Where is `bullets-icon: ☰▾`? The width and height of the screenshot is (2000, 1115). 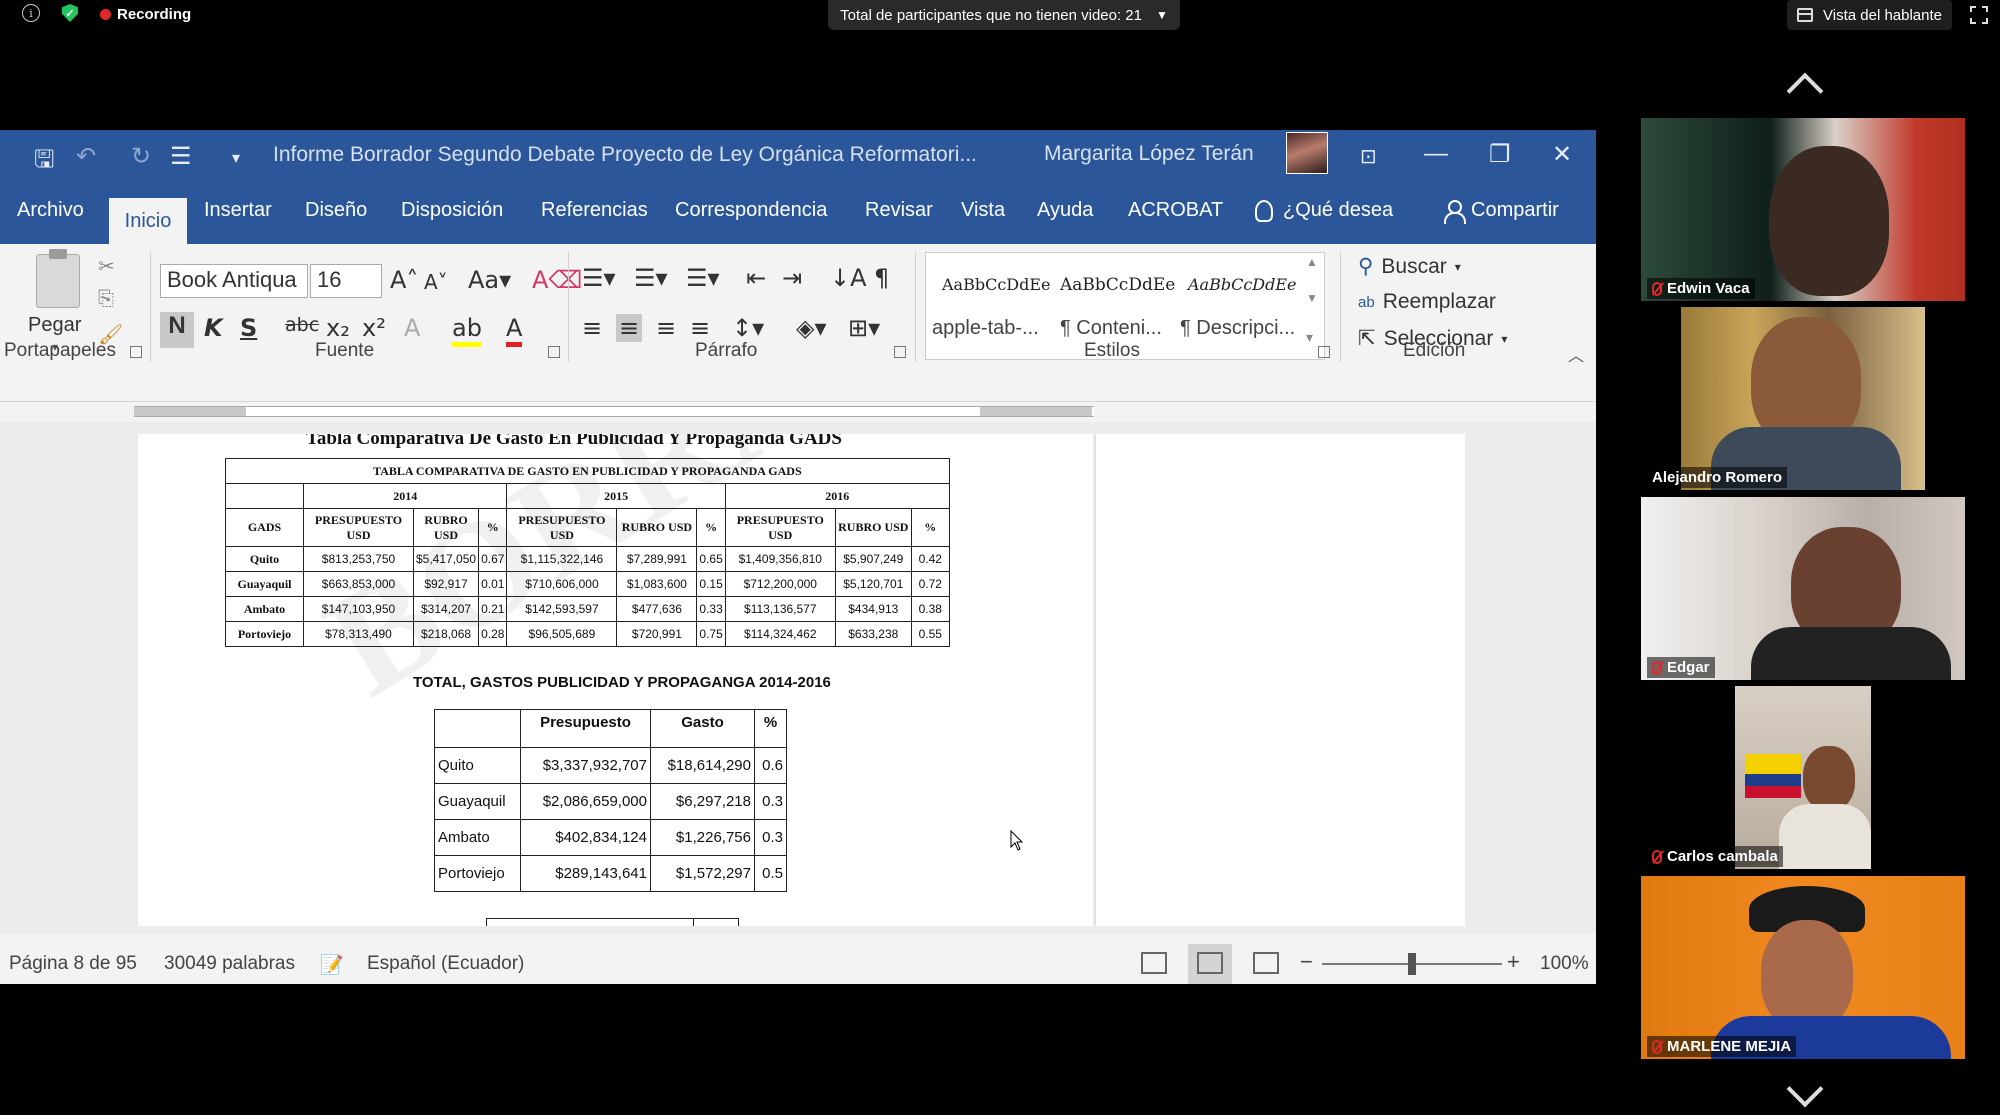
bullets-icon: ☰▾ is located at coordinates (599, 278).